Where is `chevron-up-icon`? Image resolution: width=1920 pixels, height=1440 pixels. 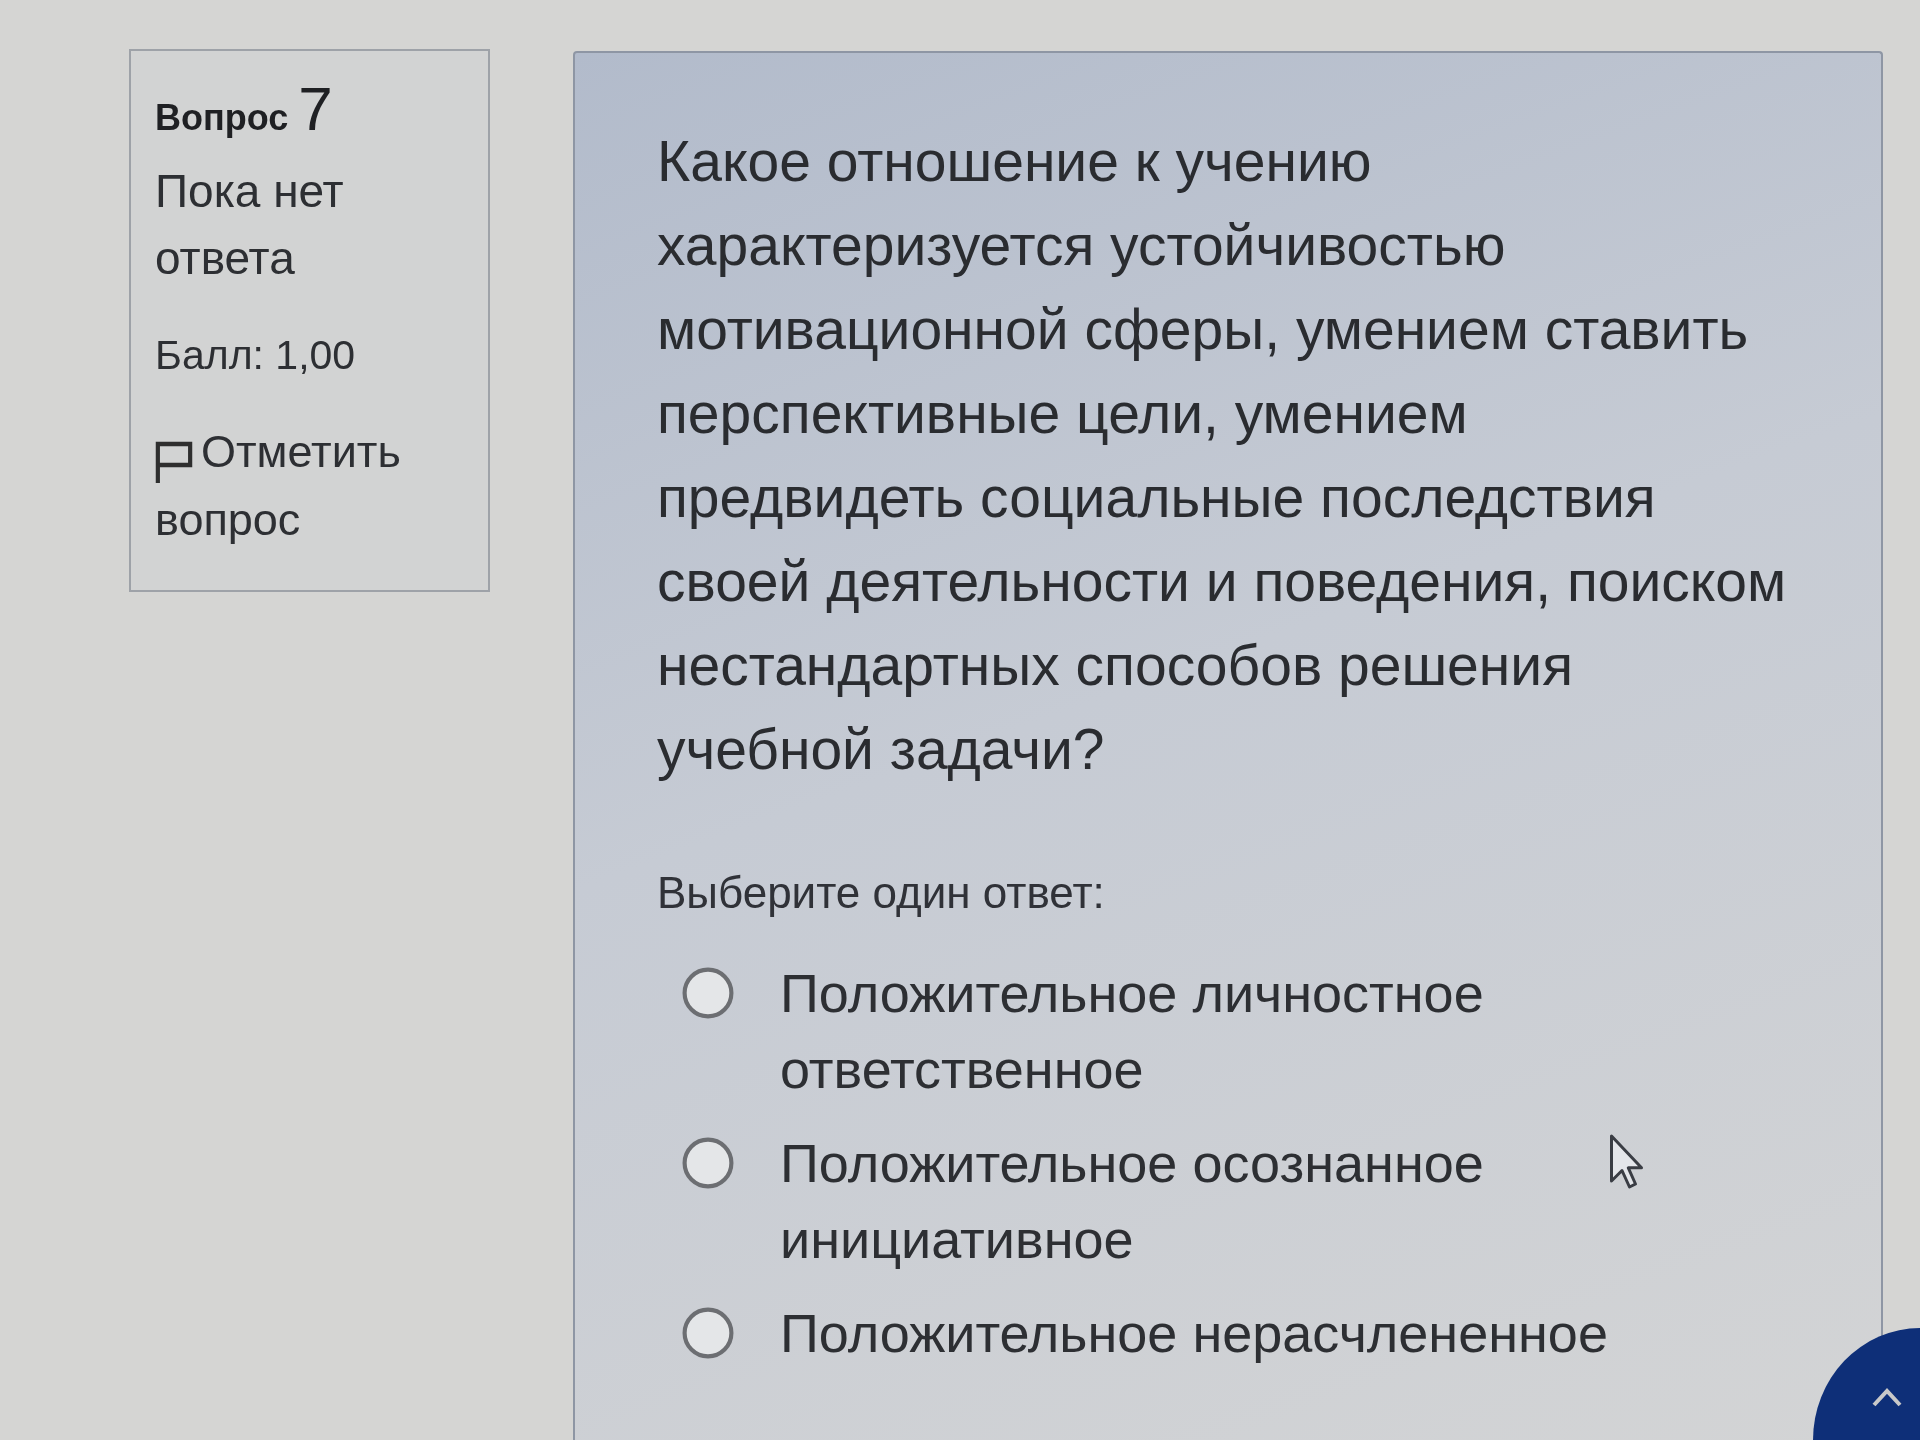
chevron-up-icon is located at coordinates (1887, 1397).